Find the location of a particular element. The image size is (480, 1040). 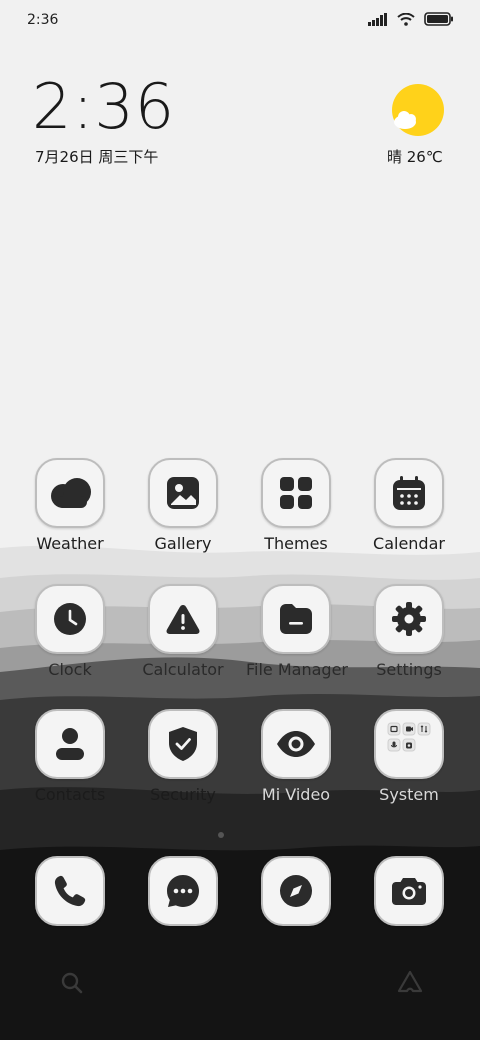

page-dot is located at coordinates (221, 835).